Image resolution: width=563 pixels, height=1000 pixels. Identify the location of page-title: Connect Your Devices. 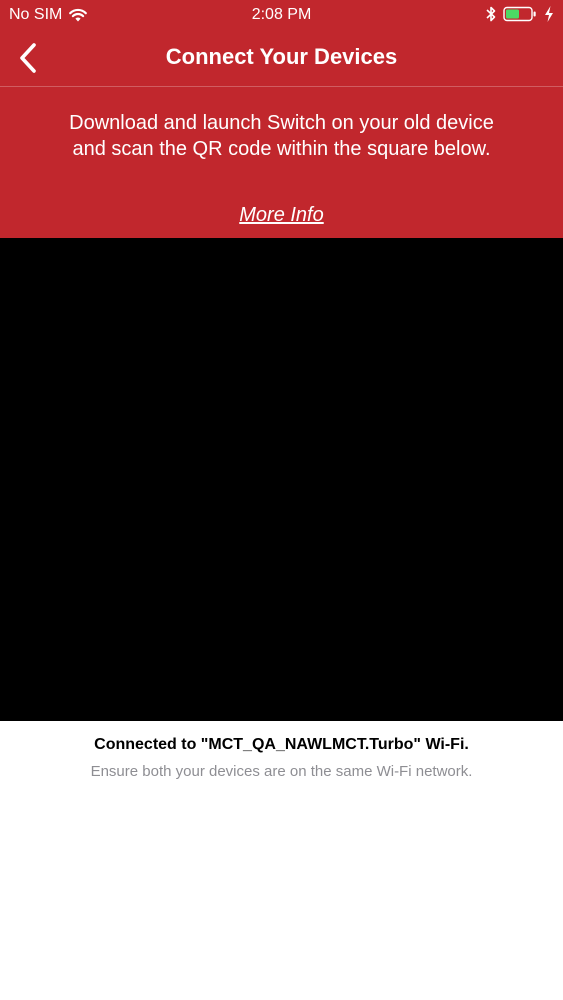
(281, 56).